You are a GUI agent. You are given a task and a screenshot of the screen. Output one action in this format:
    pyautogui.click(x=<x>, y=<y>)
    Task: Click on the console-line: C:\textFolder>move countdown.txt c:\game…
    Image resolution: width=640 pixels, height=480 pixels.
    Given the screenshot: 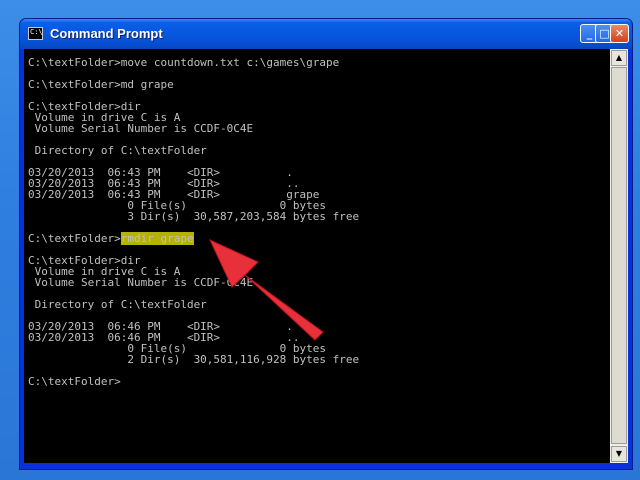 What is the action you would take?
    pyautogui.click(x=184, y=62)
    